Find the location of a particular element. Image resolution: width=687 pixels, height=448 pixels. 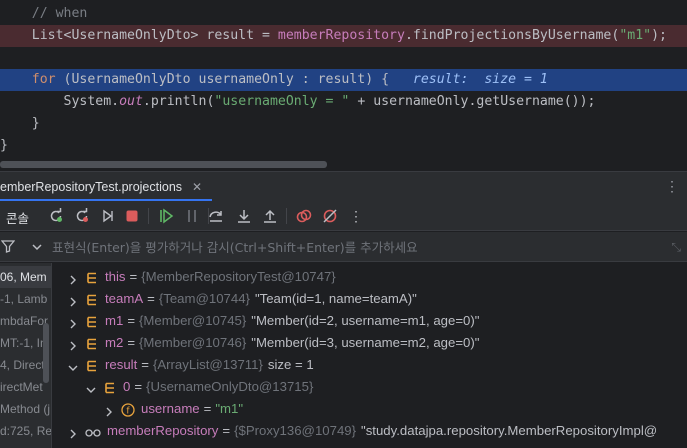

debug-tab-bar: emberRepositoryTest.projections ✕ ⋮ is located at coordinates (343, 186).